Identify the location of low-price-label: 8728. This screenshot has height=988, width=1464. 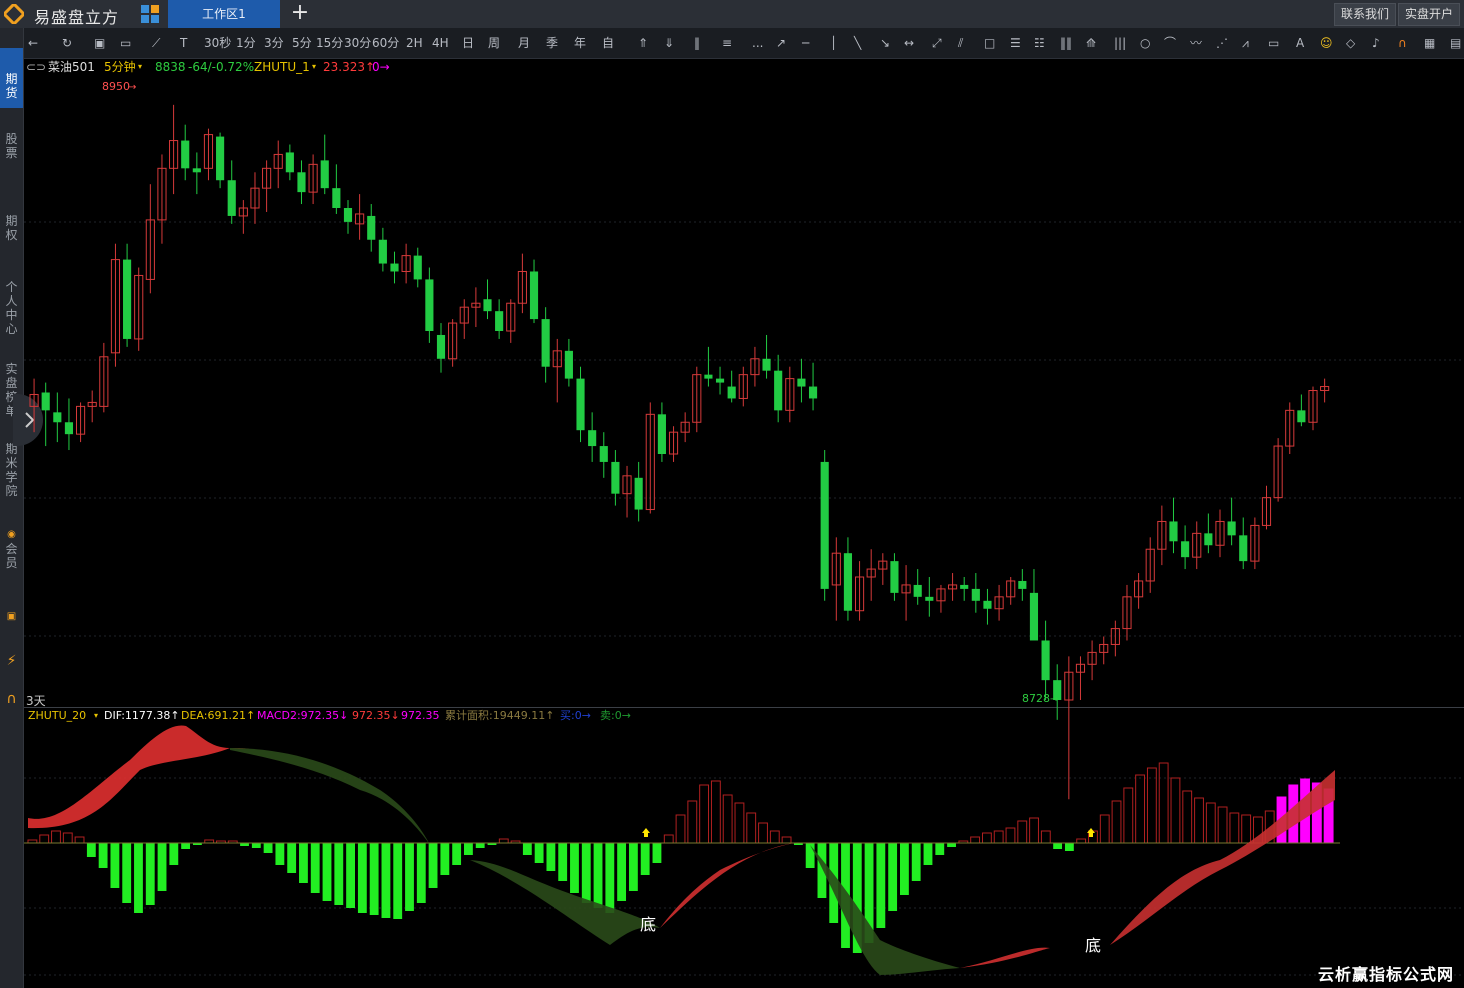
(1036, 698).